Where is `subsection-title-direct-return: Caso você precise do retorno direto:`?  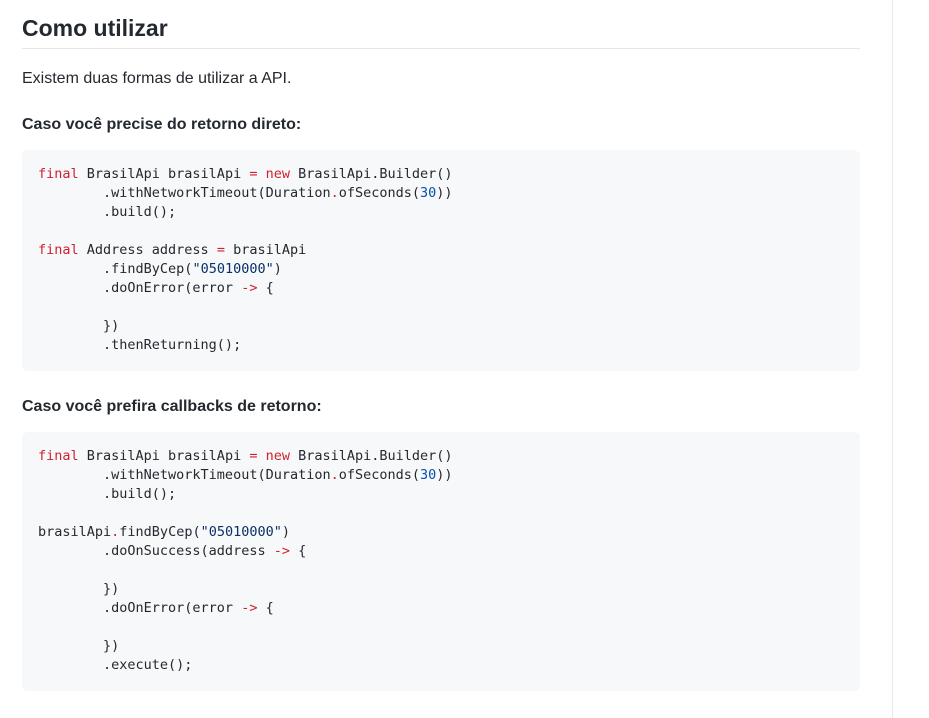 subsection-title-direct-return: Caso você precise do retorno direto: is located at coordinates (162, 124).